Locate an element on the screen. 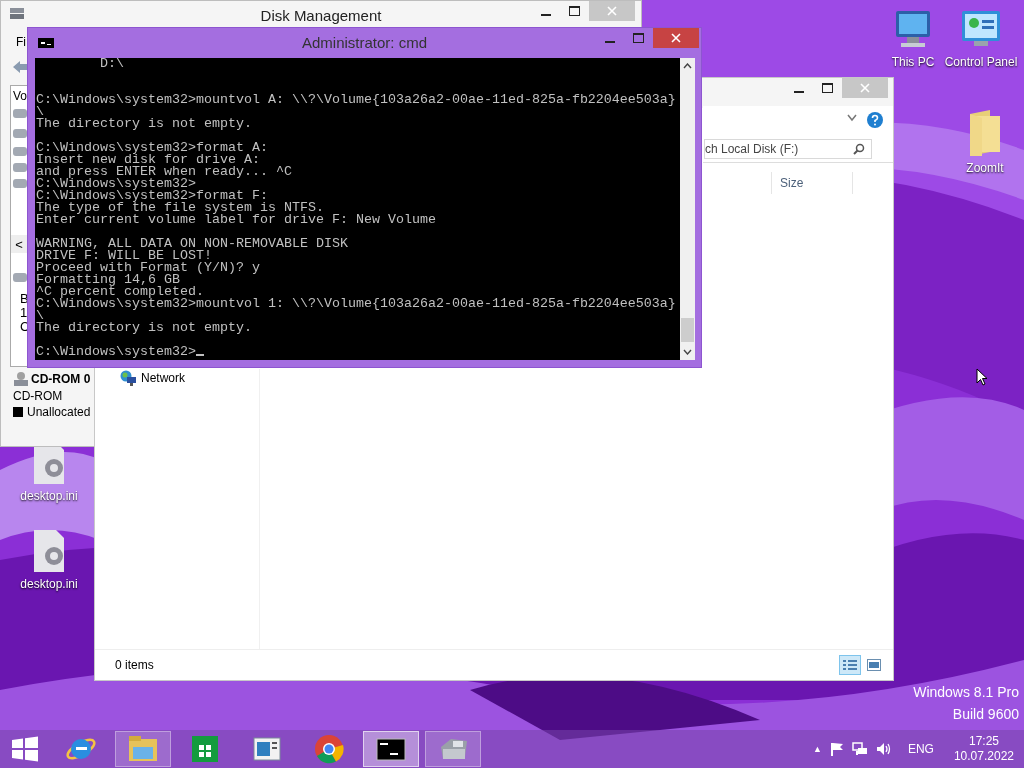 The height and width of the screenshot is (768, 1024). document-icon is located at coordinates (267, 749).